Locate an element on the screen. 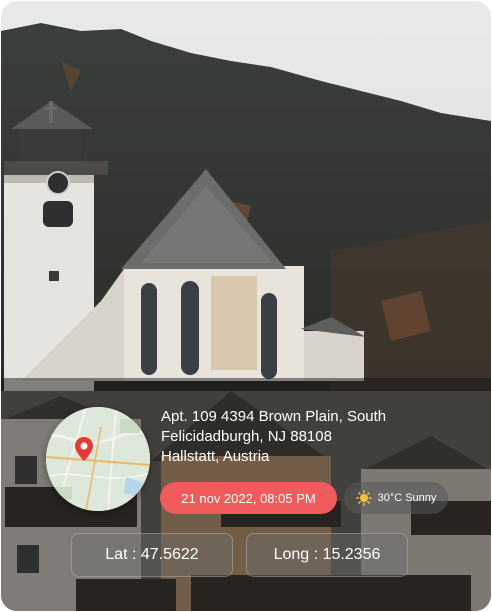 This screenshot has height=612, width=492. longitude-text: Long : 15.2356 is located at coordinates (327, 554).